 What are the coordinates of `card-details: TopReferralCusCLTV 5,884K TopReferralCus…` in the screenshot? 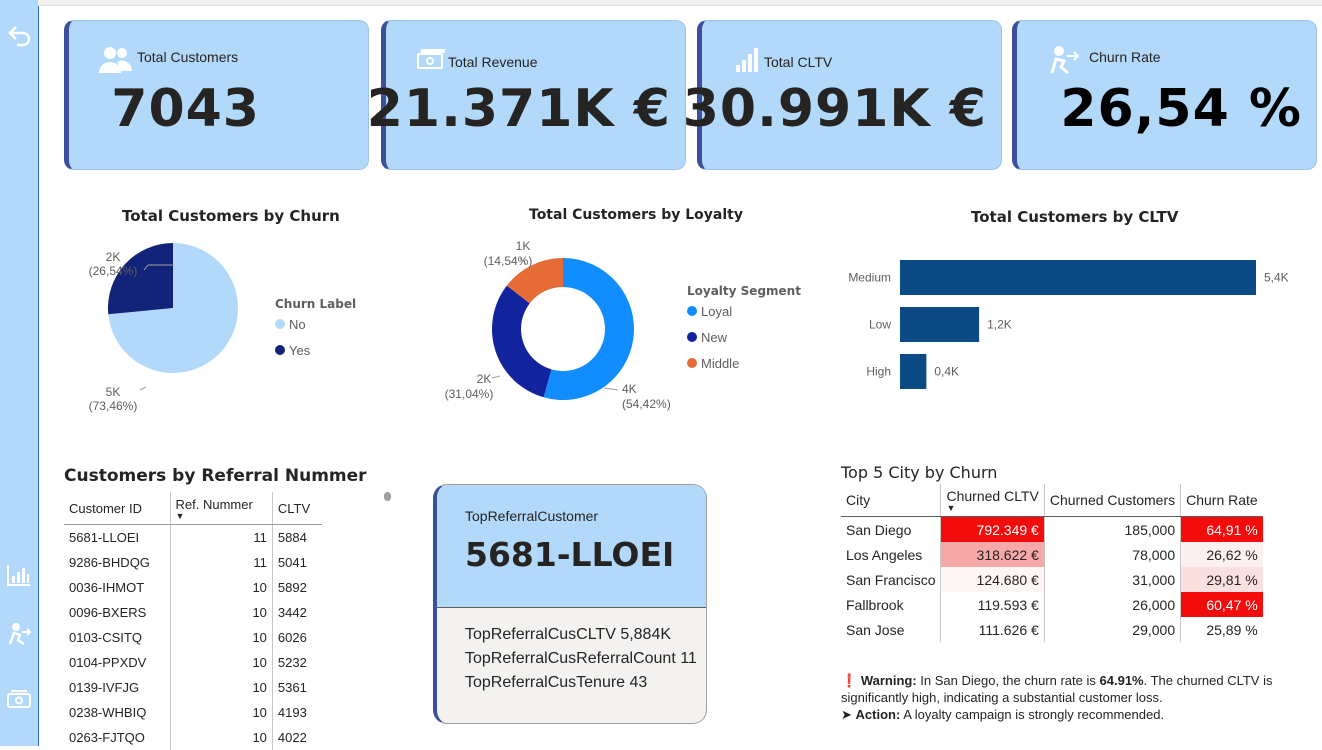 It's located at (581, 659).